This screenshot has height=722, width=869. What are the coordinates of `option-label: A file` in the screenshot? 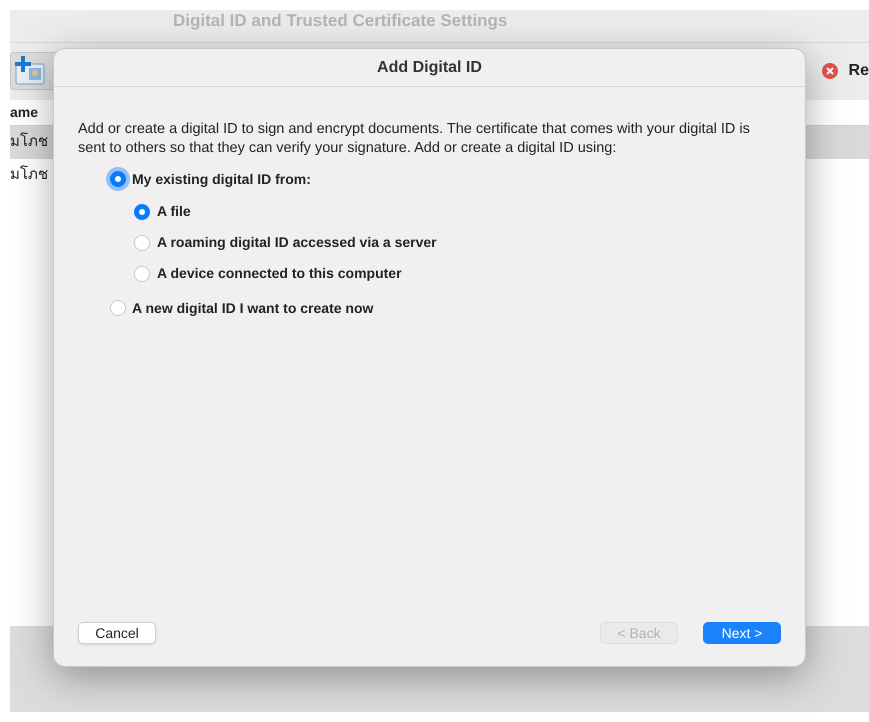 It's located at (174, 211).